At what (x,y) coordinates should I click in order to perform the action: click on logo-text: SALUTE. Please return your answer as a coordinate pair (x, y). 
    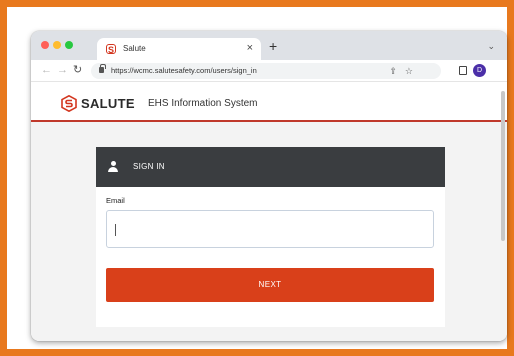
    Looking at the image, I should click on (108, 103).